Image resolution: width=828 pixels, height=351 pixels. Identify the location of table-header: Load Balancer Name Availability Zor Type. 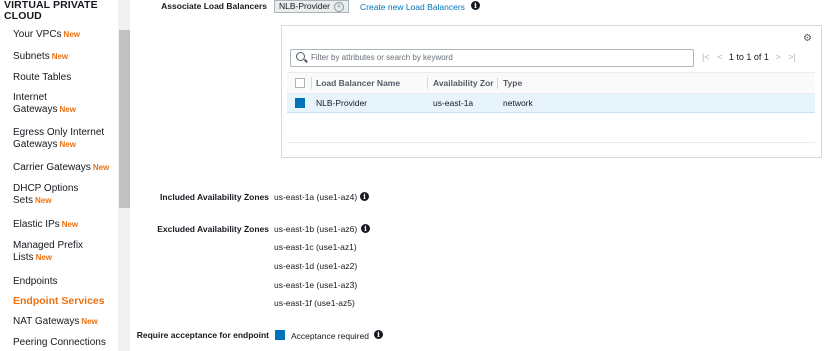
(551, 83).